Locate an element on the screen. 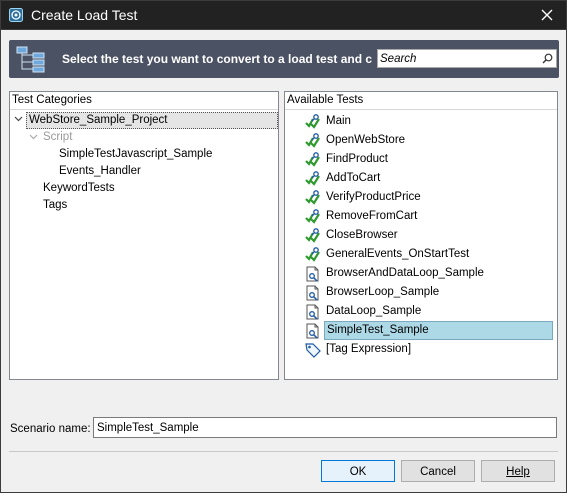 The height and width of the screenshot is (493, 567). tree-structure-icon is located at coordinates (30, 59).